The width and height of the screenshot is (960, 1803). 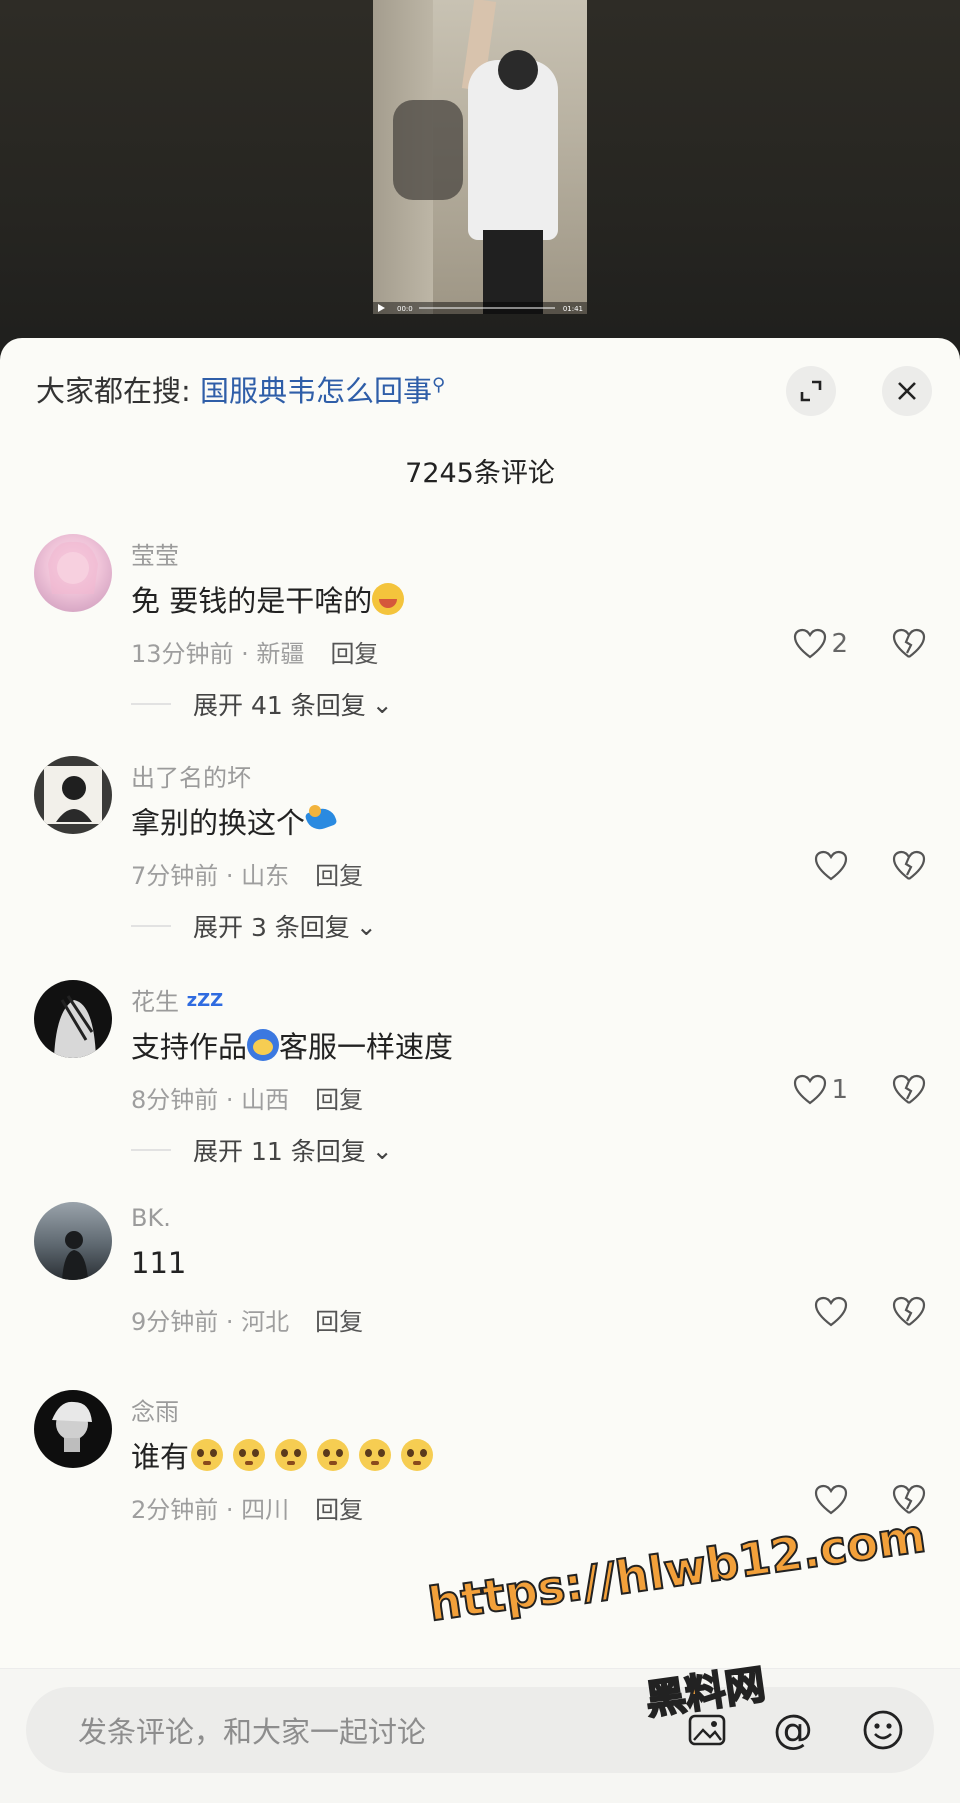 I want to click on expand-replies-label: 展开 41 条回复, so click(x=279, y=705).